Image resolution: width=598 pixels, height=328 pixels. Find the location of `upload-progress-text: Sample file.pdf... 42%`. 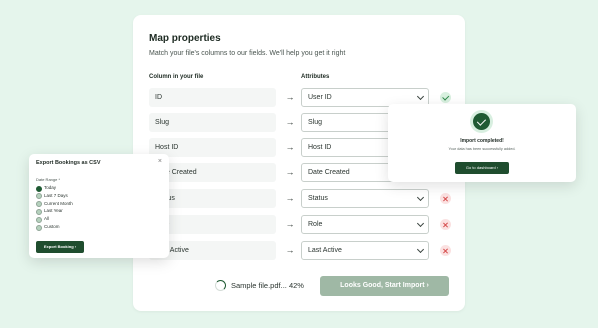

upload-progress-text: Sample file.pdf... 42% is located at coordinates (267, 285).